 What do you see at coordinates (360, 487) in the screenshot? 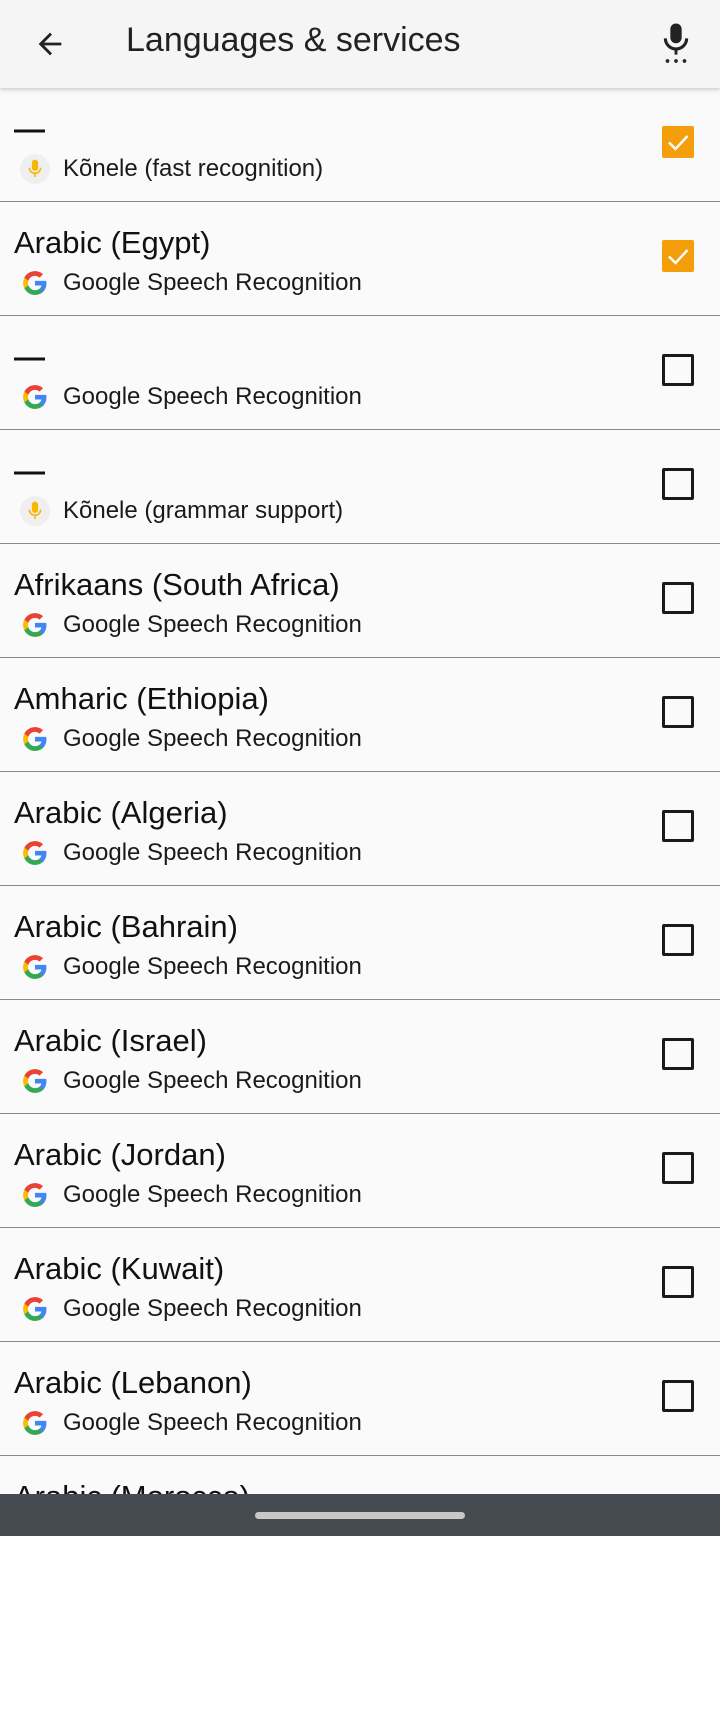
I see `list-item: — Kõnele (grammar support)` at bounding box center [360, 487].